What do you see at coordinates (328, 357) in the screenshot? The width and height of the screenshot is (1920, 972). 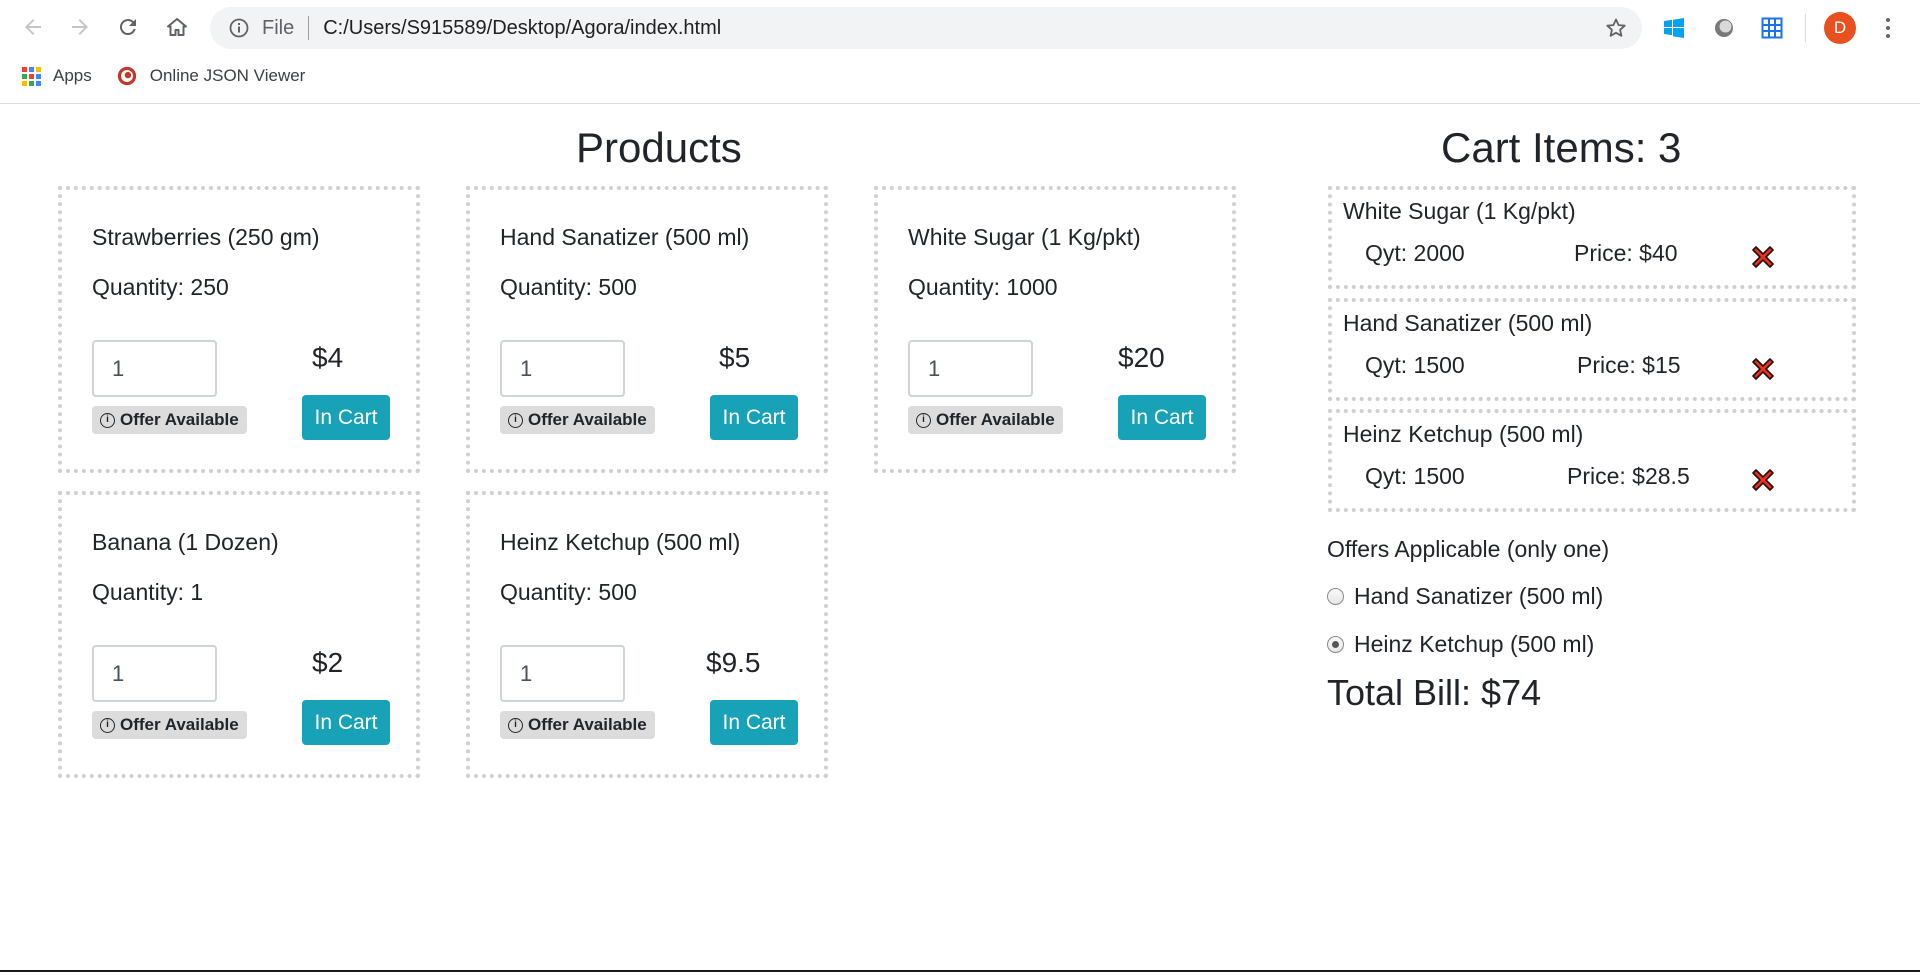 I see `product-price: $4` at bounding box center [328, 357].